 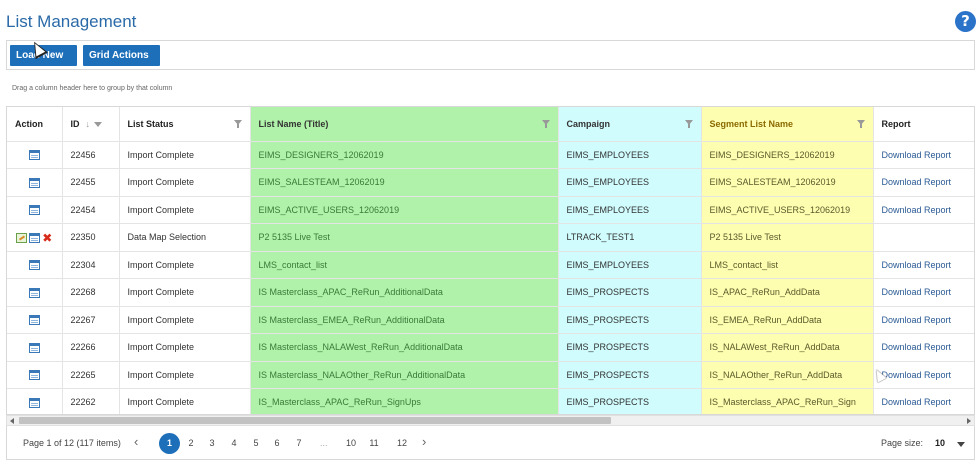 What do you see at coordinates (404, 182) in the screenshot?
I see `list-name-cell: EIMS_SALESTEAM_12062019` at bounding box center [404, 182].